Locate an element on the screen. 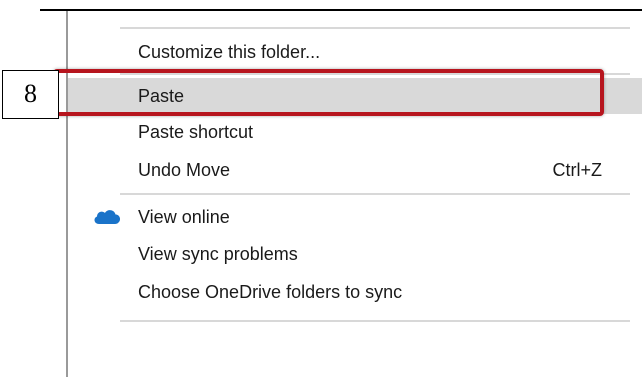  menu-item-view-sync-problems: View sync problems is located at coordinates (355, 254).